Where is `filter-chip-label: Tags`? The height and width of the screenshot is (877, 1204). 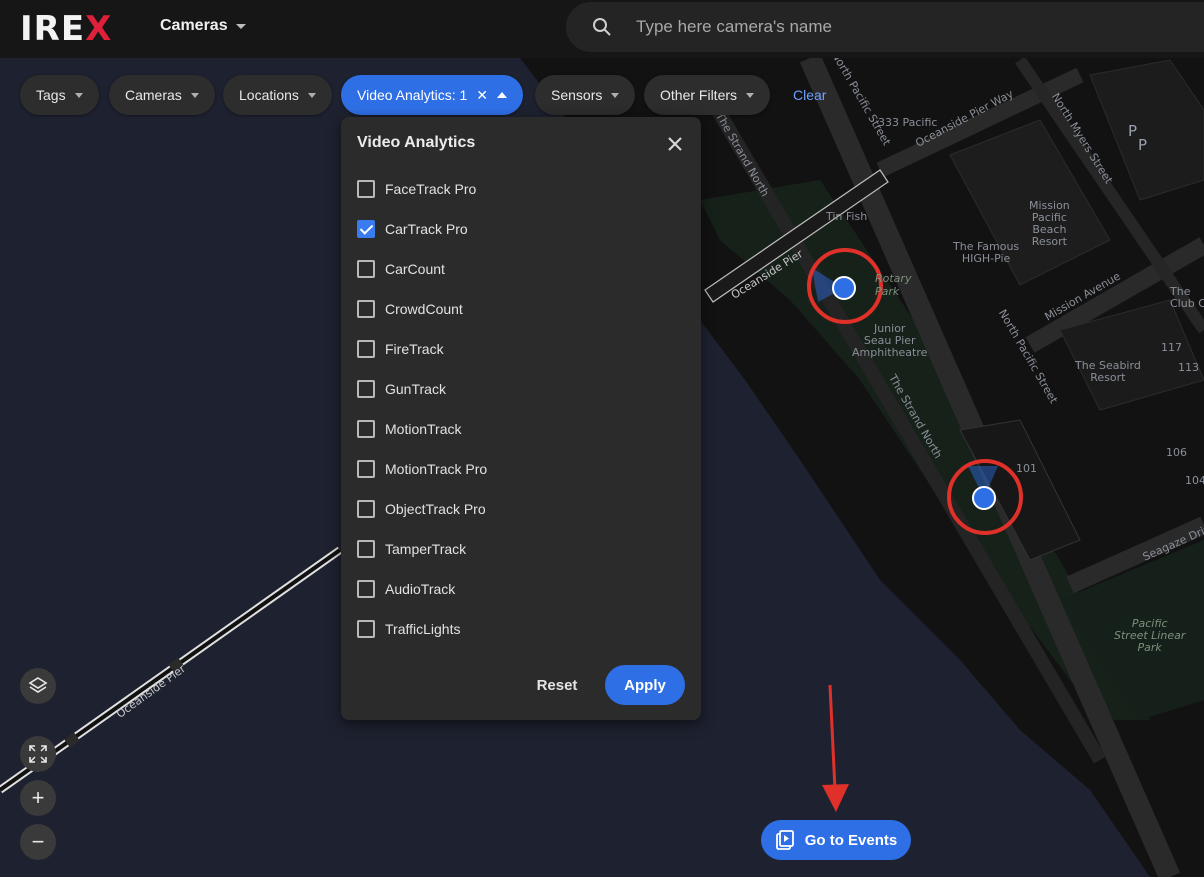
filter-chip-label: Tags is located at coordinates (51, 95).